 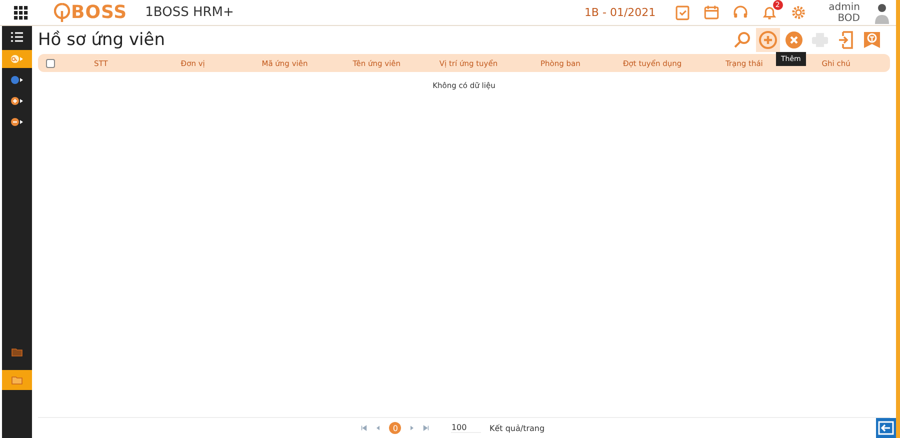 What do you see at coordinates (62, 12) in the screenshot?
I see `logo-icon` at bounding box center [62, 12].